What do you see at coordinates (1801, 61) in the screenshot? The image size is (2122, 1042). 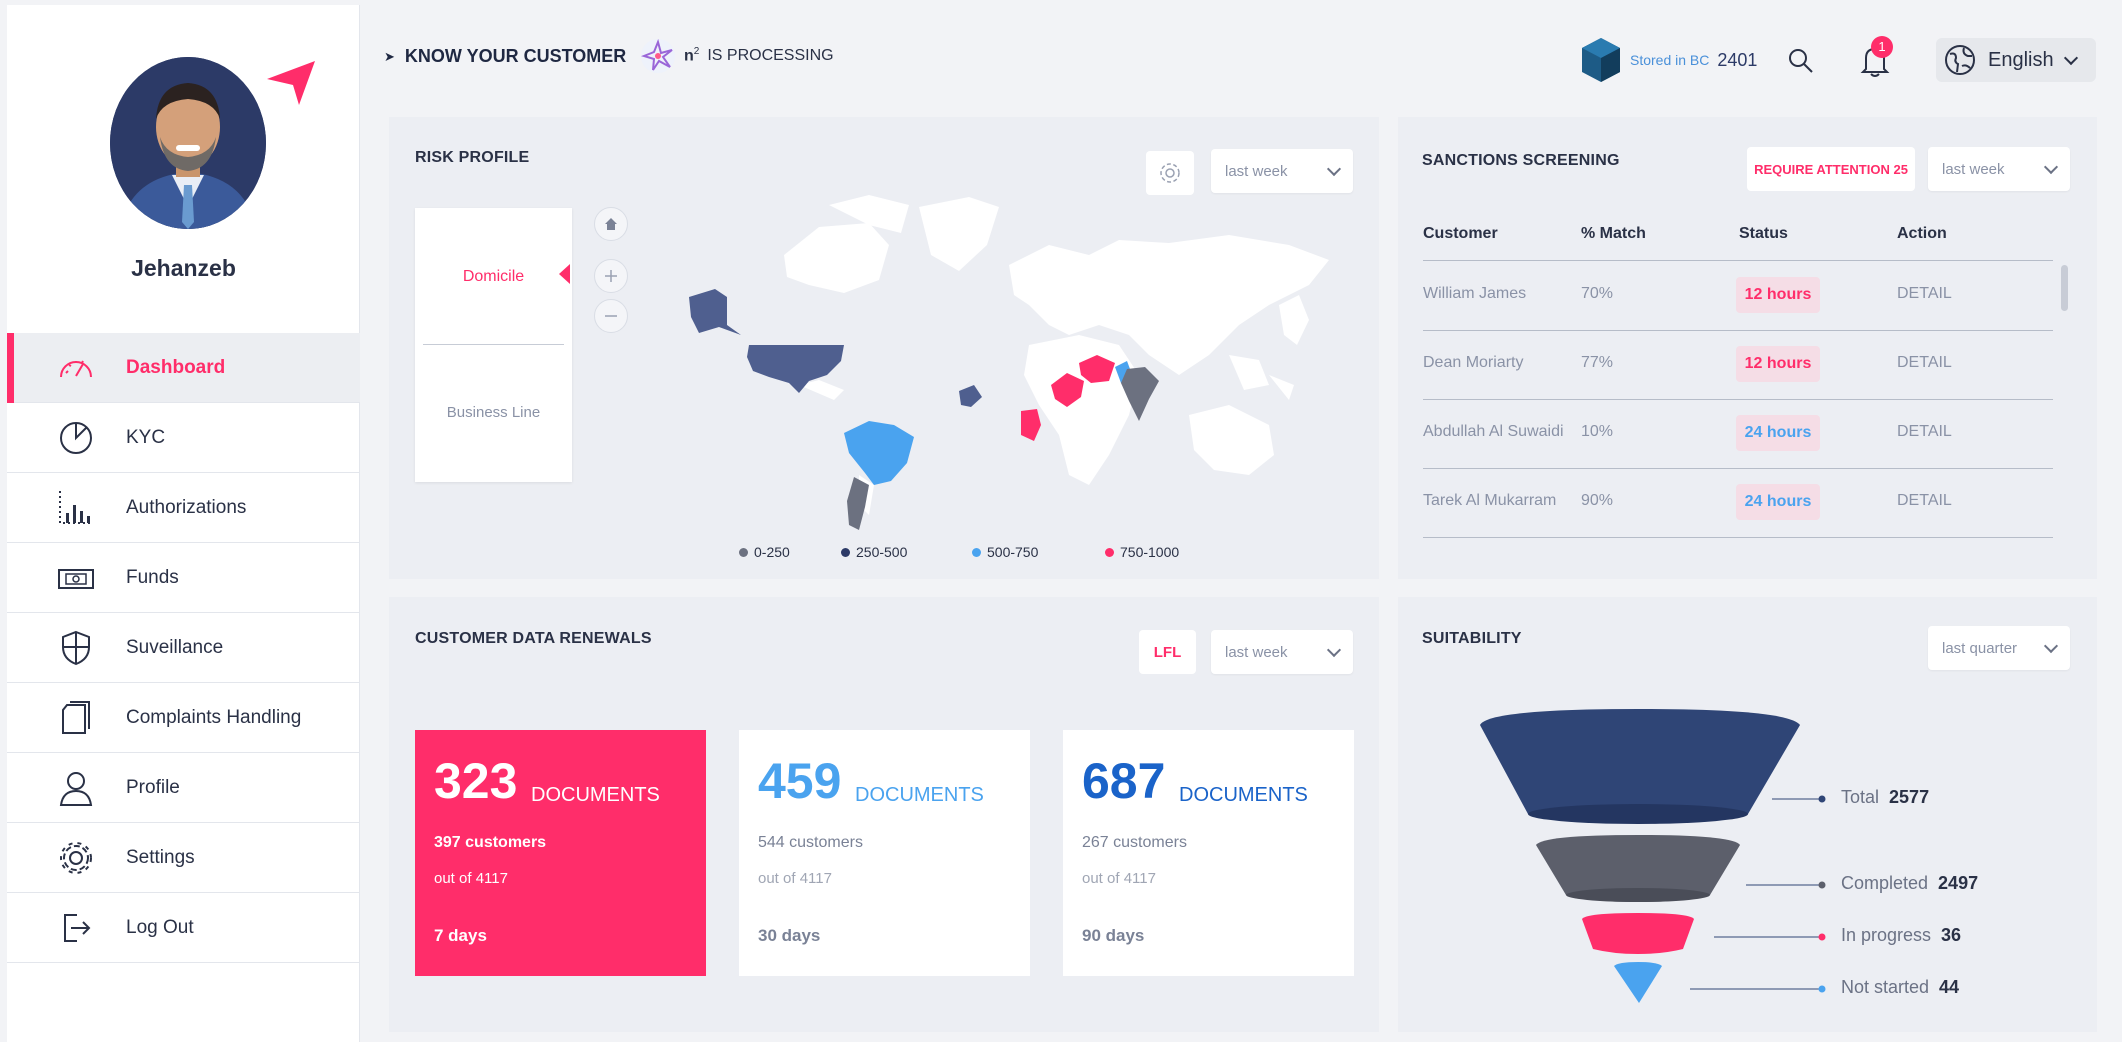 I see `search-icon` at bounding box center [1801, 61].